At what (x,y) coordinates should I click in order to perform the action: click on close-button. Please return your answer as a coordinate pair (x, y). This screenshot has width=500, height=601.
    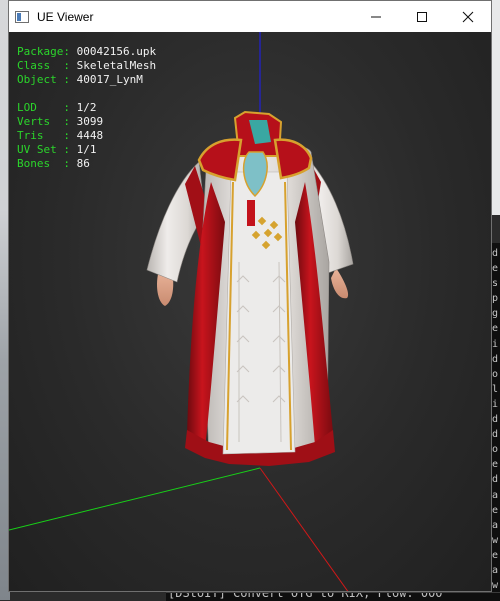
    Looking at the image, I should click on (468, 16).